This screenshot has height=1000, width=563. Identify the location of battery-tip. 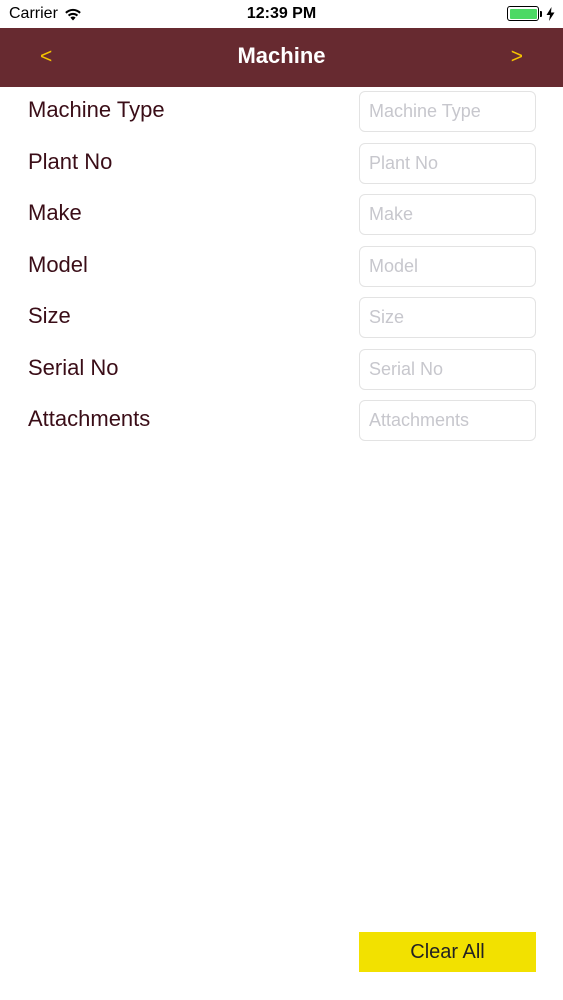
(541, 13).